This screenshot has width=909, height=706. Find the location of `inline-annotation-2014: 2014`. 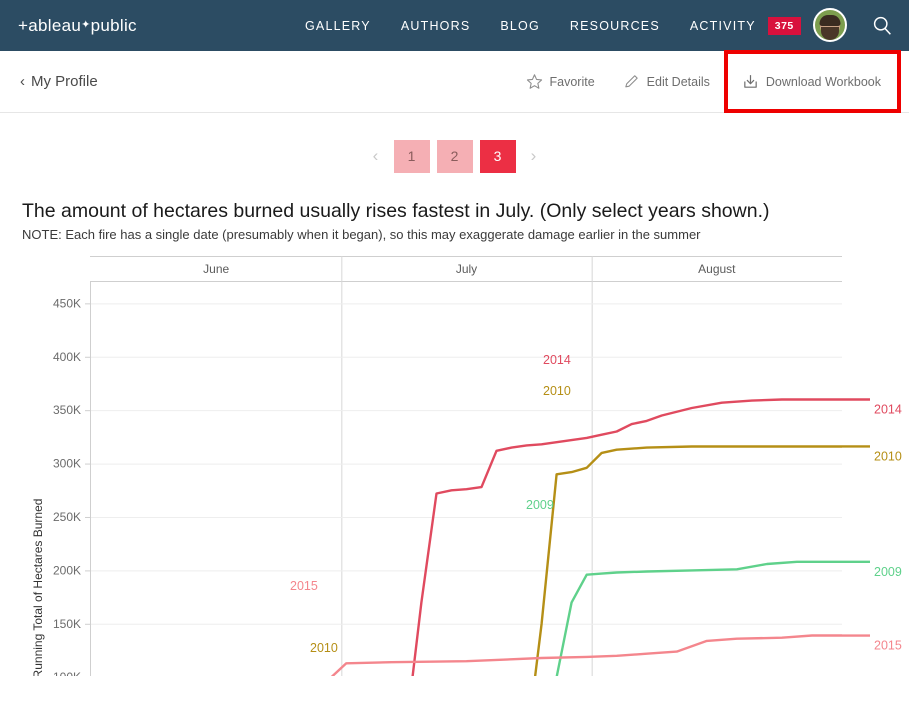

inline-annotation-2014: 2014 is located at coordinates (557, 360).